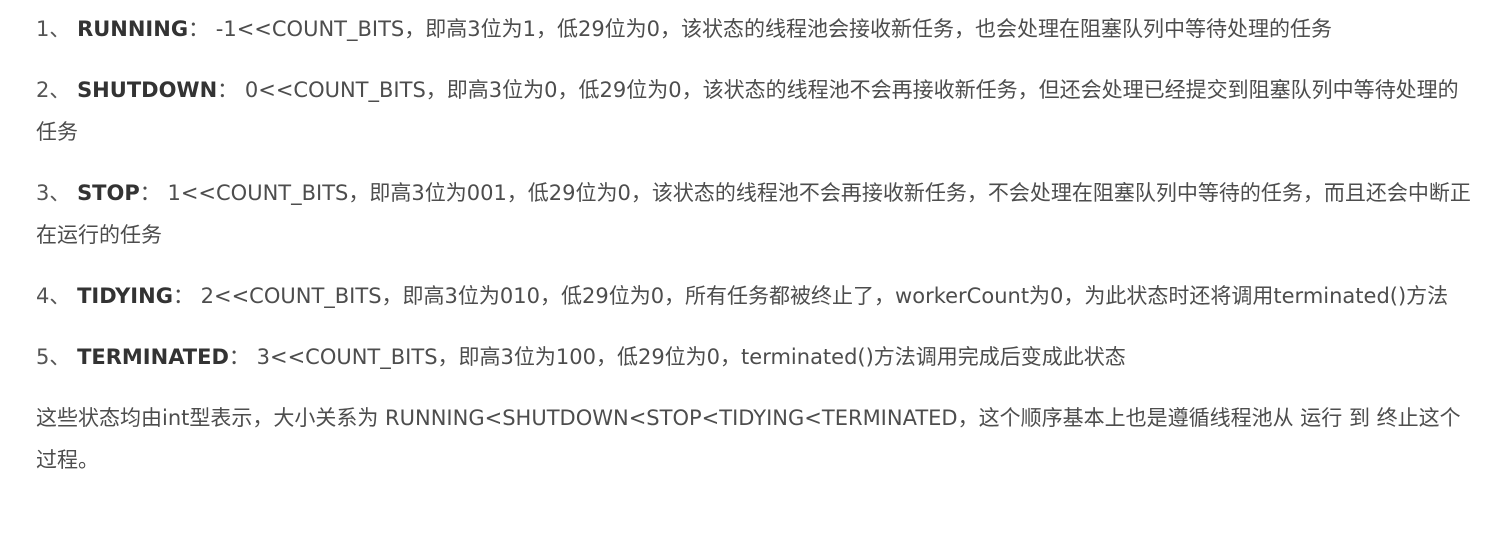 This screenshot has height=543, width=1488. What do you see at coordinates (53, 193) in the screenshot?
I see `item-number: 3、` at bounding box center [53, 193].